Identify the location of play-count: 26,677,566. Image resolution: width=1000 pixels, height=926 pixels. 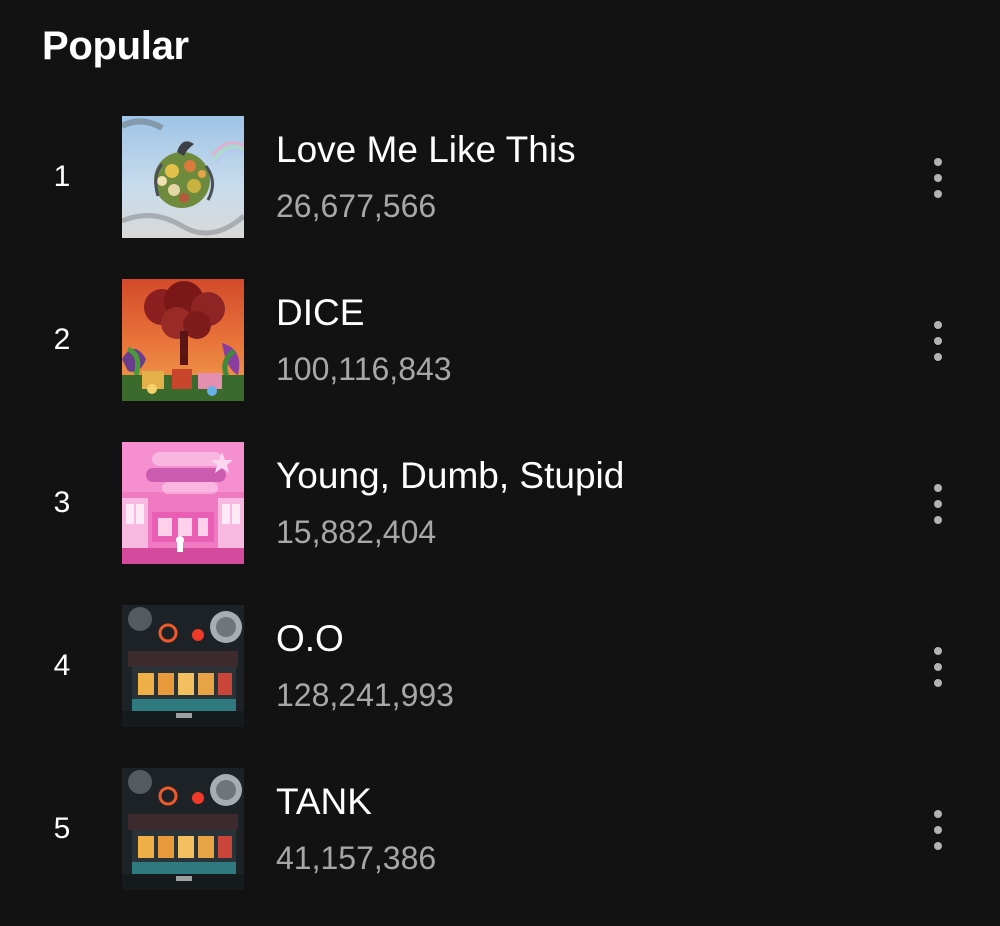
(356, 206).